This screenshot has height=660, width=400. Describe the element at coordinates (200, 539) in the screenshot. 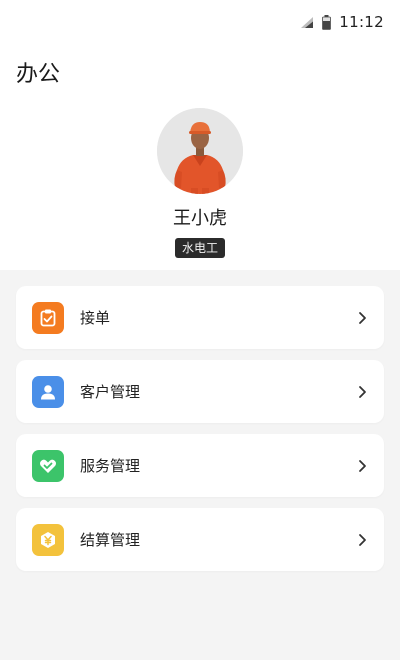

I see `menu-item-settlement-management: 结算管理` at that location.